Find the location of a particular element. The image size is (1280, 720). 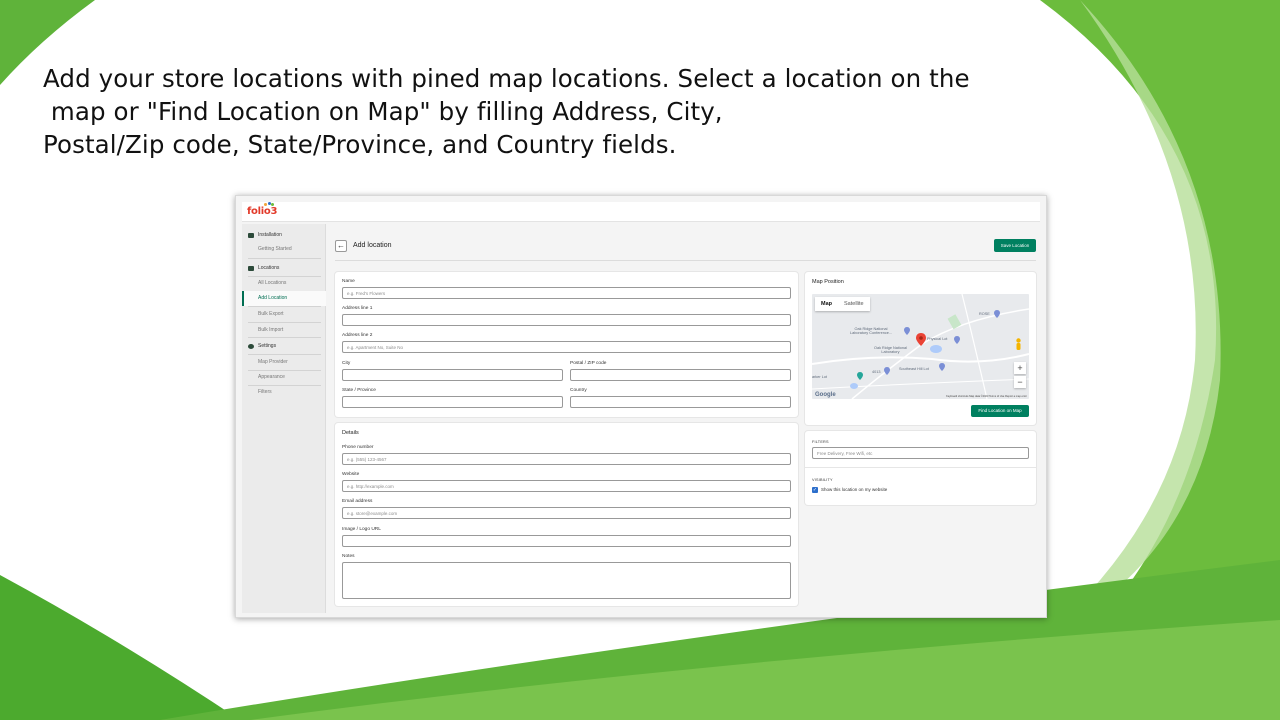

filters-label: FILTERS is located at coordinates (820, 442).